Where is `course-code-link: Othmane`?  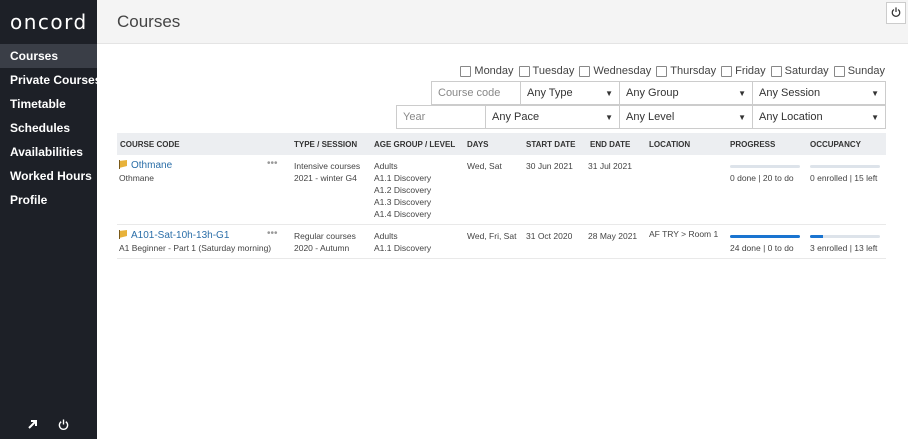
course-code-link: Othmane is located at coordinates (151, 165).